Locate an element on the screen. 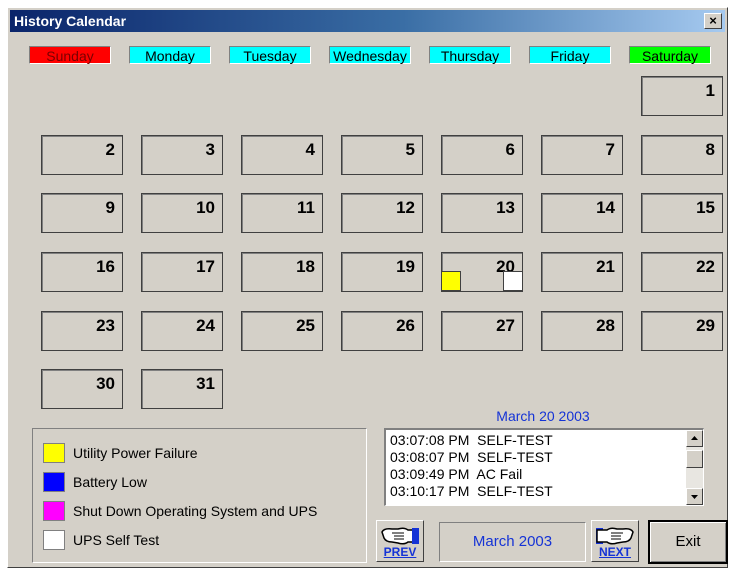  calendar-day-cell: 17 is located at coordinates (182, 272).